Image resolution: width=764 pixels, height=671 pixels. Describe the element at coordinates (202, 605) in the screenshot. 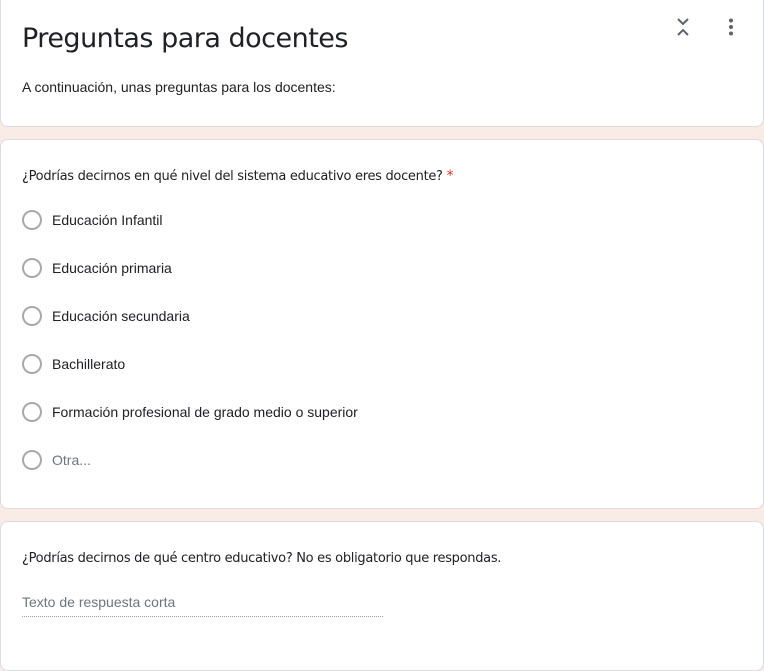

I see `short-answer-input` at that location.